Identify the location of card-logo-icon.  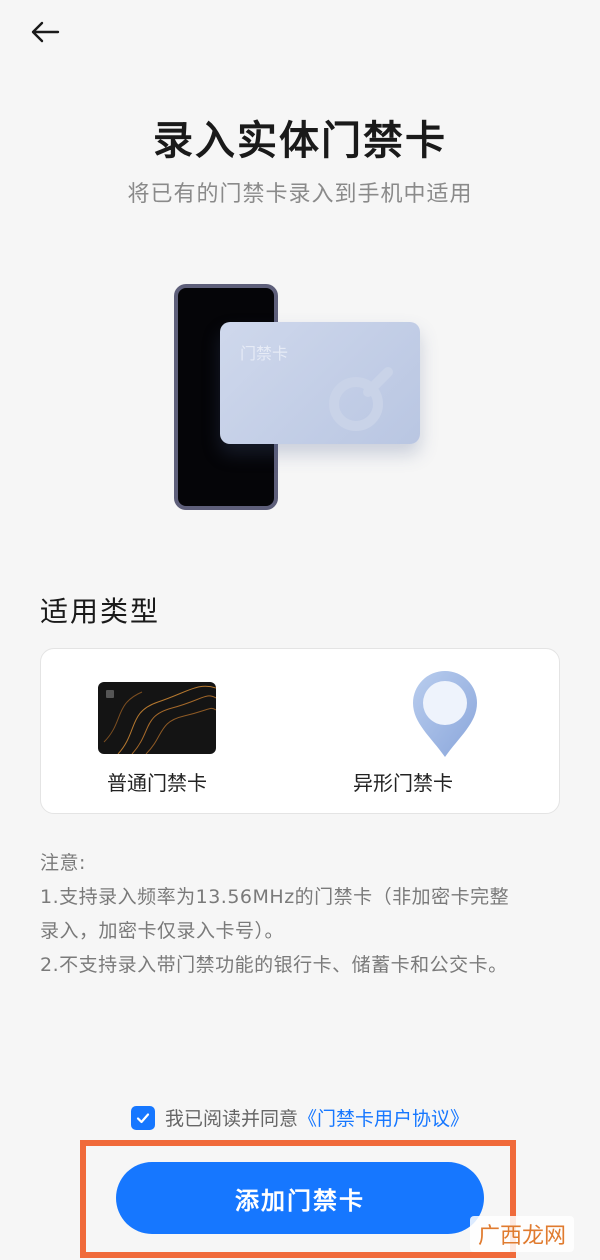
(361, 399).